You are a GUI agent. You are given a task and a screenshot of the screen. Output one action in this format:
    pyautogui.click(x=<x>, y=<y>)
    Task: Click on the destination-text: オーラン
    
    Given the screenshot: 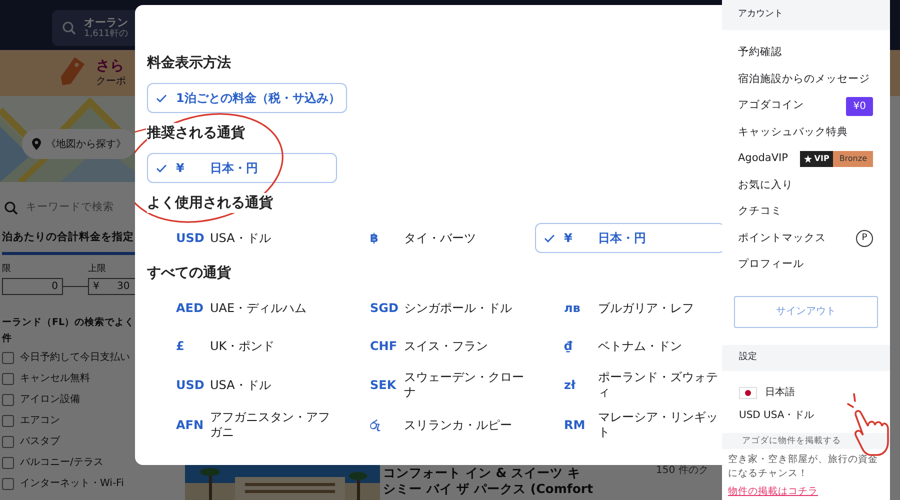 What is the action you would take?
    pyautogui.click(x=106, y=22)
    